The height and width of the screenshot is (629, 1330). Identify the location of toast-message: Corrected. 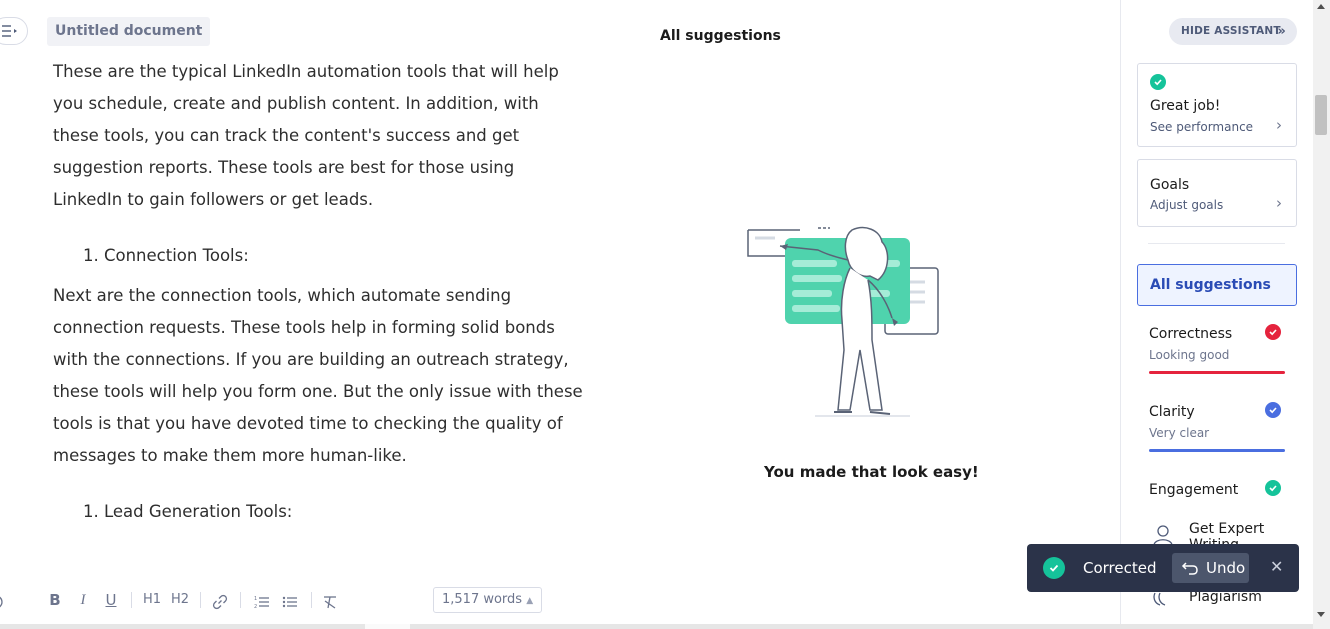
(1120, 568).